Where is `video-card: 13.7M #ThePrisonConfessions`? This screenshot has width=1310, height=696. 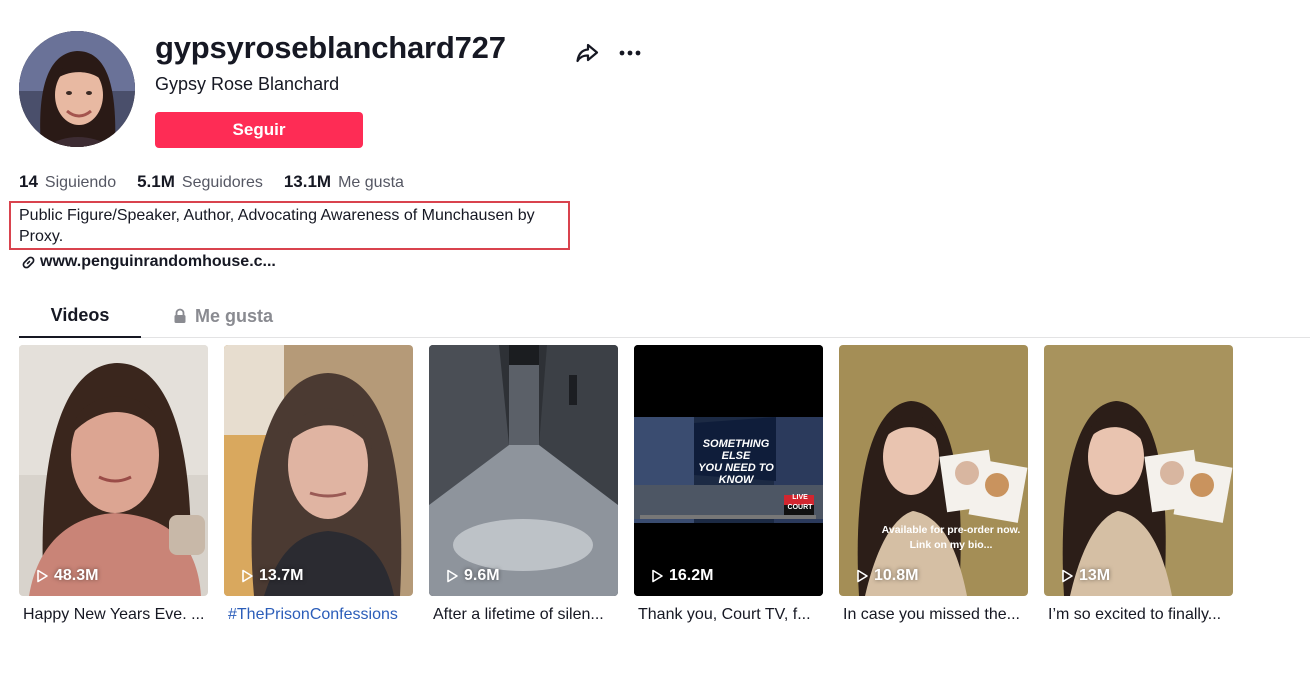 video-card: 13.7M #ThePrisonConfessions is located at coordinates (318, 485).